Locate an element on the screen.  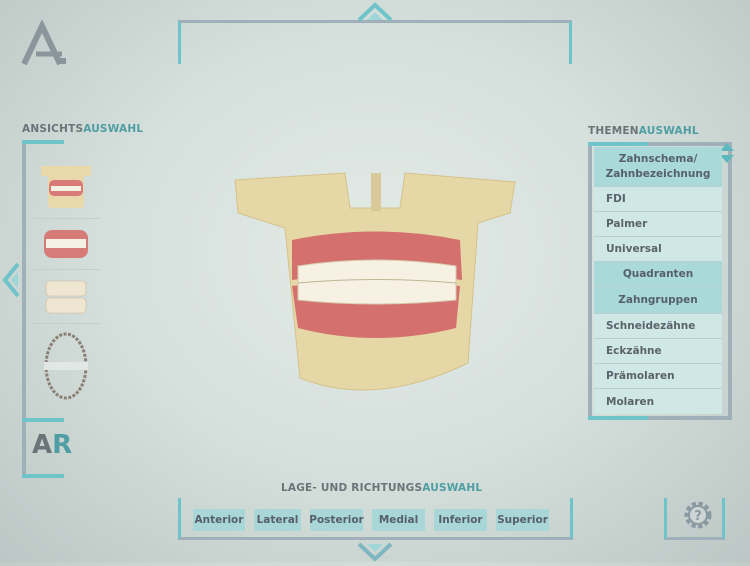
direction-inferior: Inferior is located at coordinates (460, 520).